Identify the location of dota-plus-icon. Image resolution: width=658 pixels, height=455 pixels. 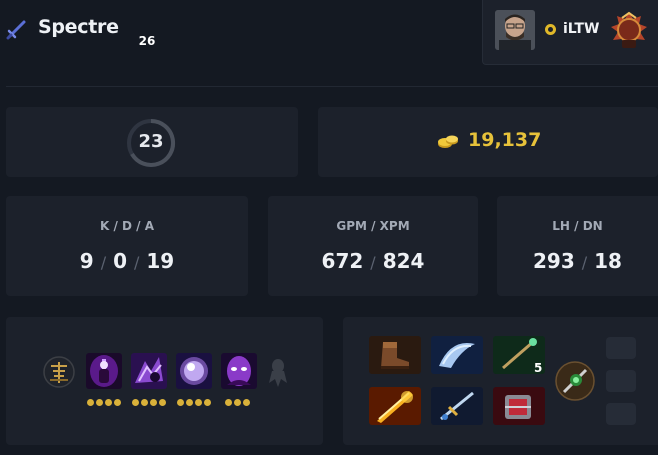
(550, 29).